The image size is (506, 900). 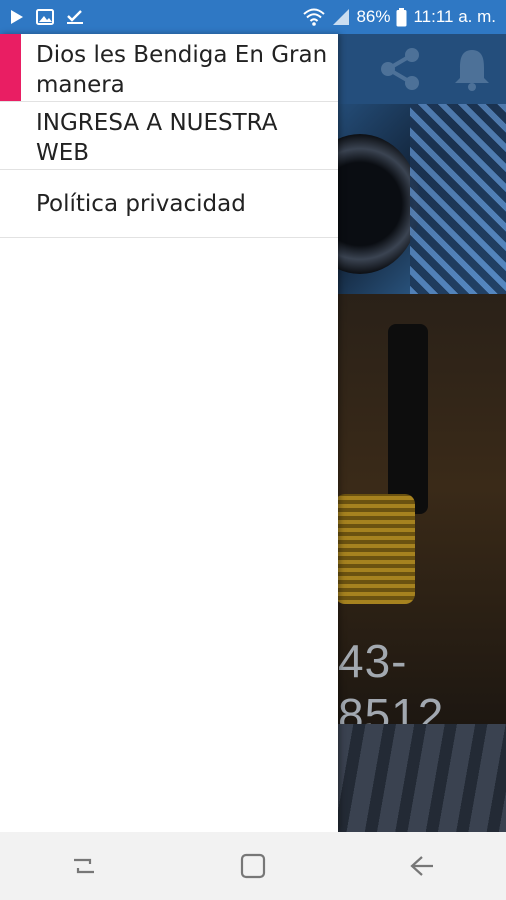 What do you see at coordinates (375, 549) in the screenshot?
I see `microphone-grille-graphic` at bounding box center [375, 549].